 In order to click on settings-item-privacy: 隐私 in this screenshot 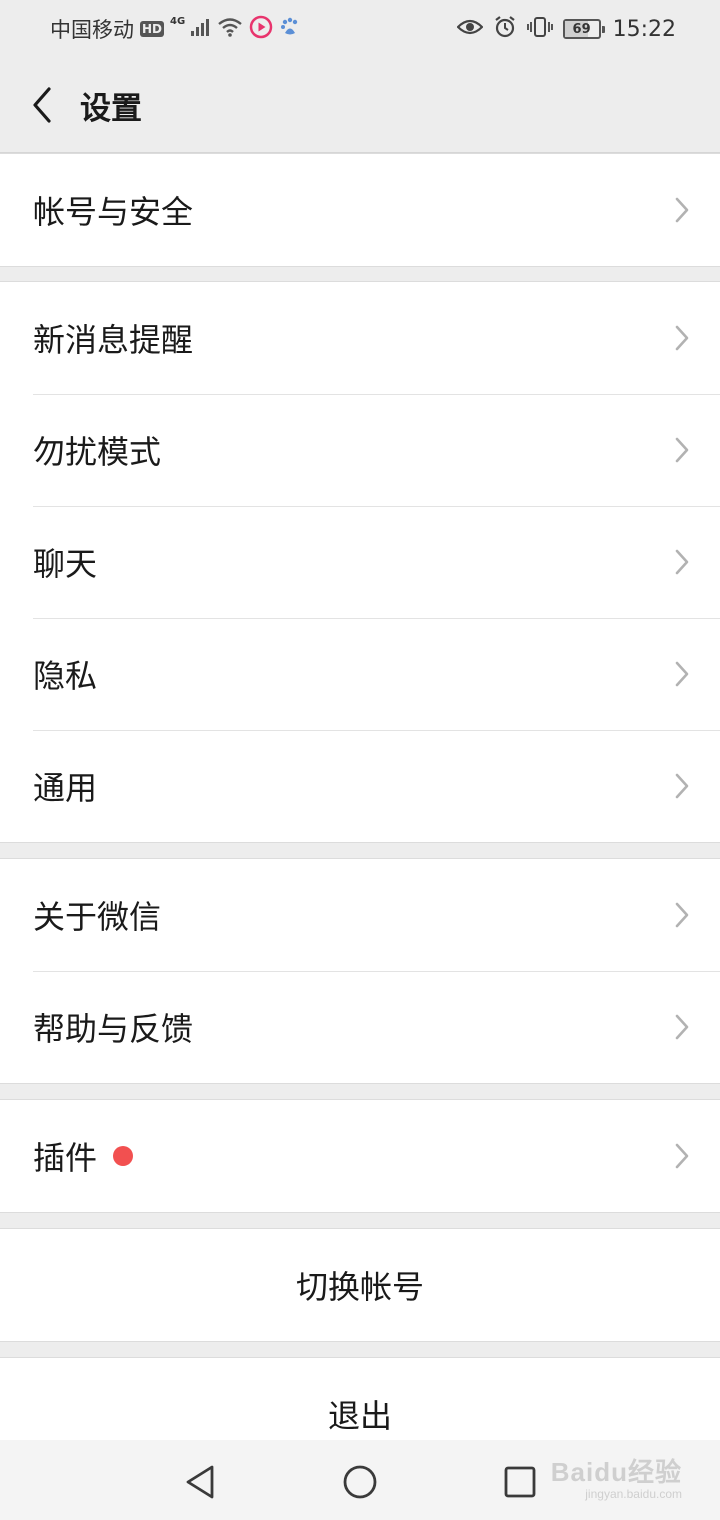, I will do `click(360, 674)`.